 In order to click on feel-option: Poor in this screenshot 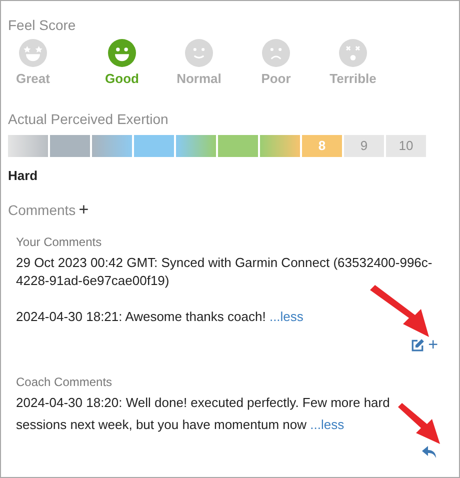, I will do `click(276, 63)`.